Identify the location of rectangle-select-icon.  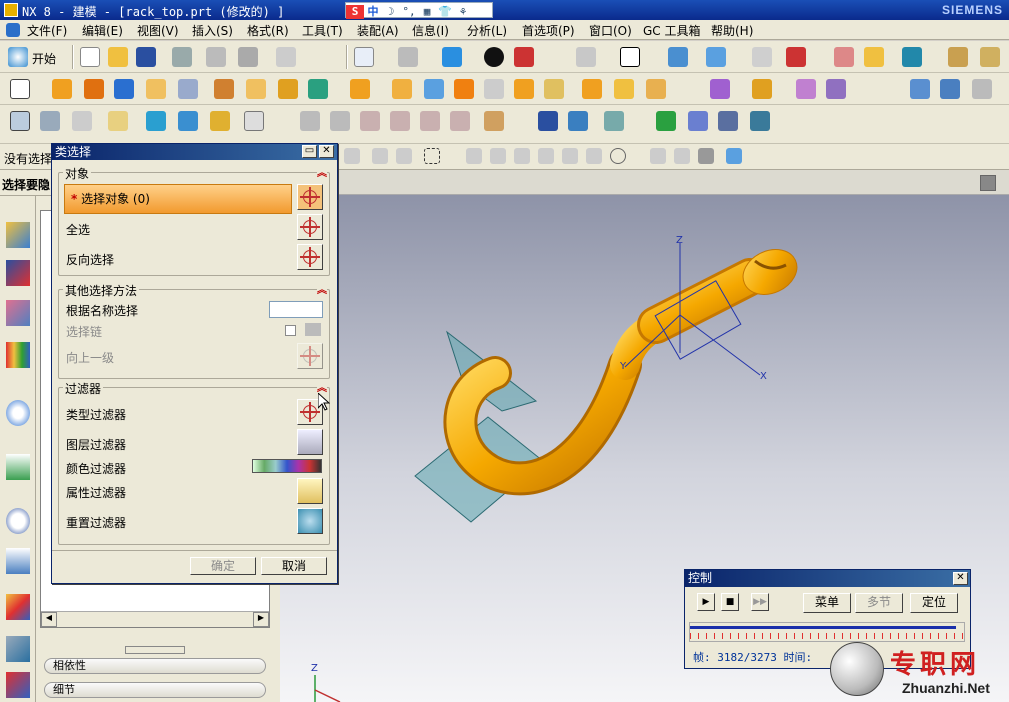
(432, 156).